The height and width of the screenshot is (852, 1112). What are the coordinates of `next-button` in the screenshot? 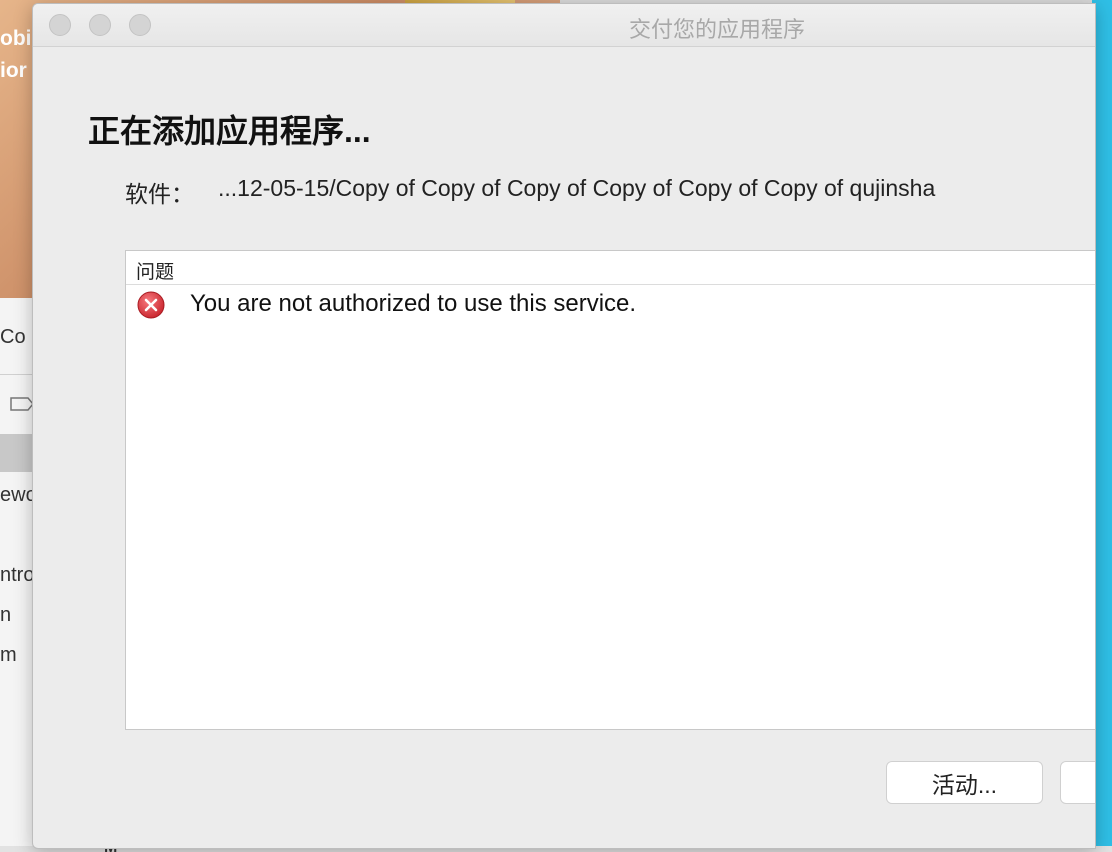 It's located at (1077, 782).